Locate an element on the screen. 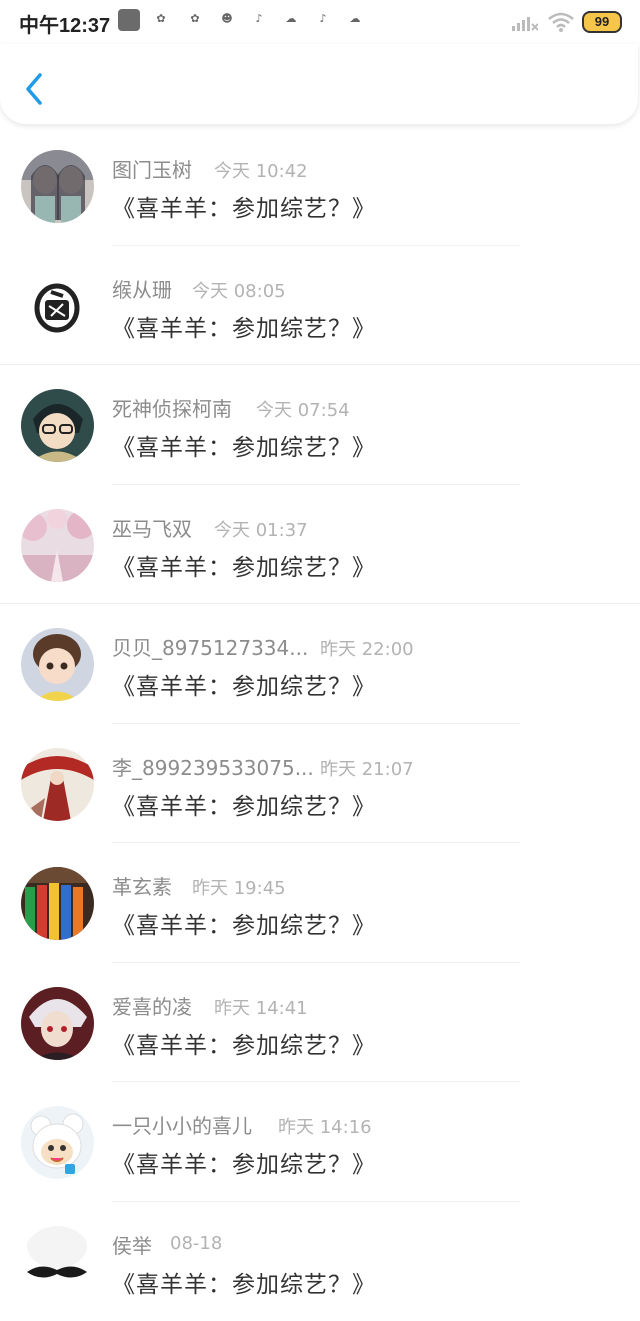 This screenshot has height=1321, width=640. list-item: 缑从珊 今天 08:05 《喜羊羊：参加综艺？》 is located at coordinates (320, 306).